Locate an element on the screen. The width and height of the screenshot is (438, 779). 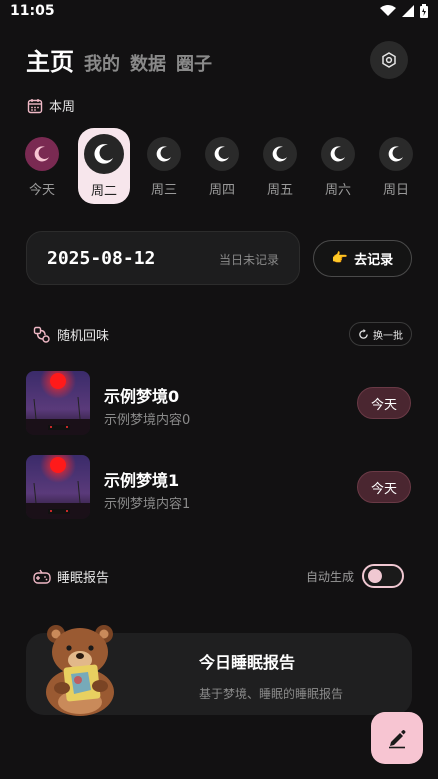
dream-content: 示例梦境内容0 is located at coordinates (147, 420).